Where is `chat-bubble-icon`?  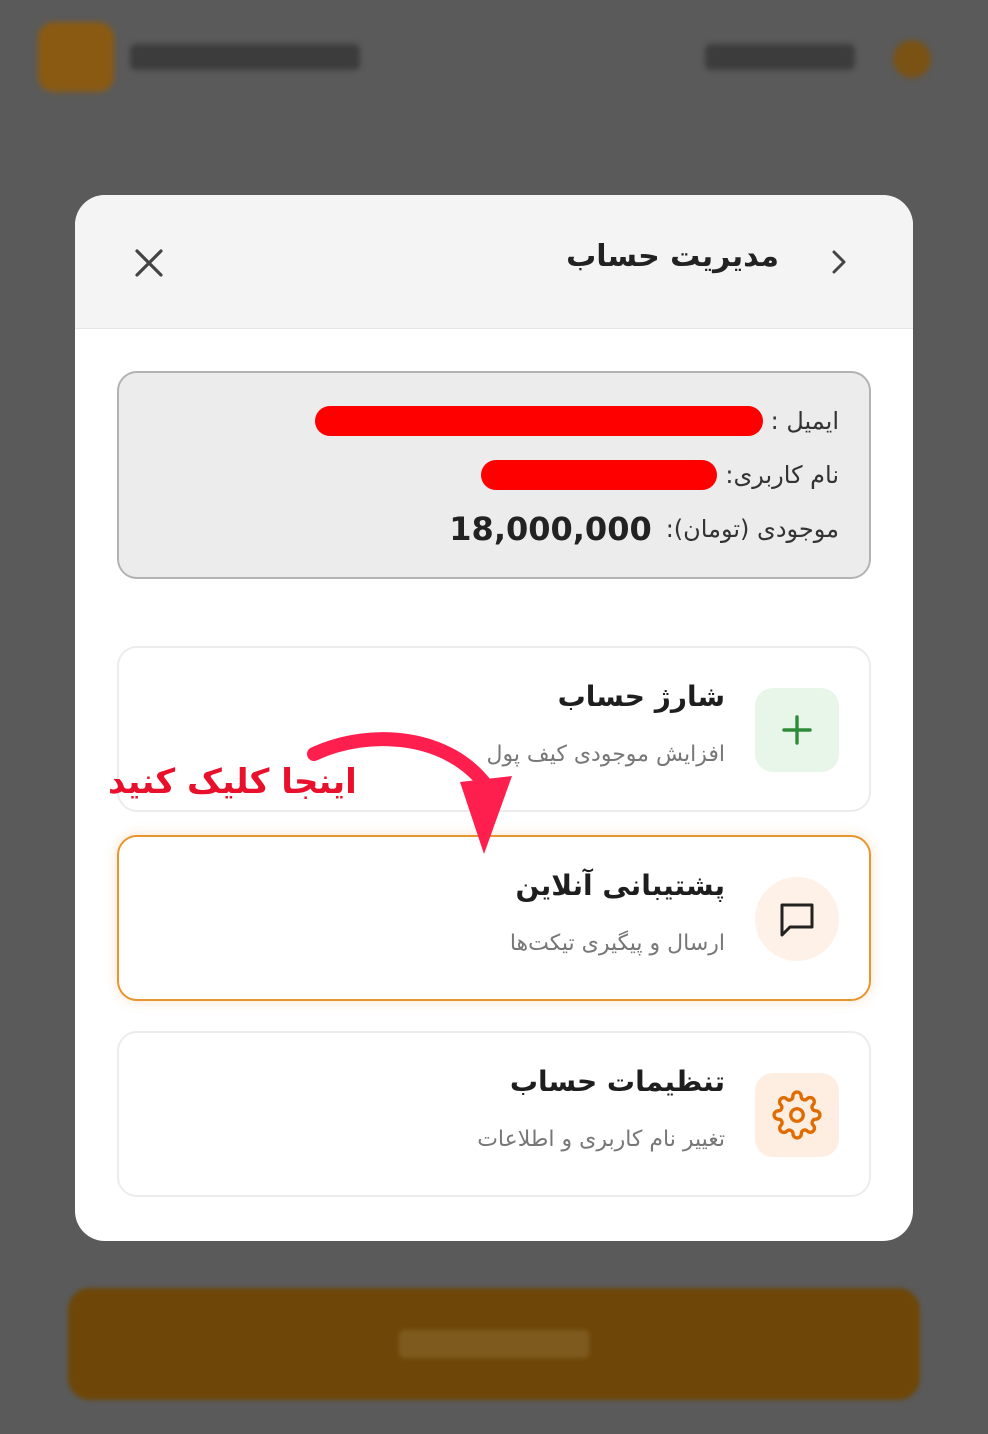
chat-bubble-icon is located at coordinates (797, 920).